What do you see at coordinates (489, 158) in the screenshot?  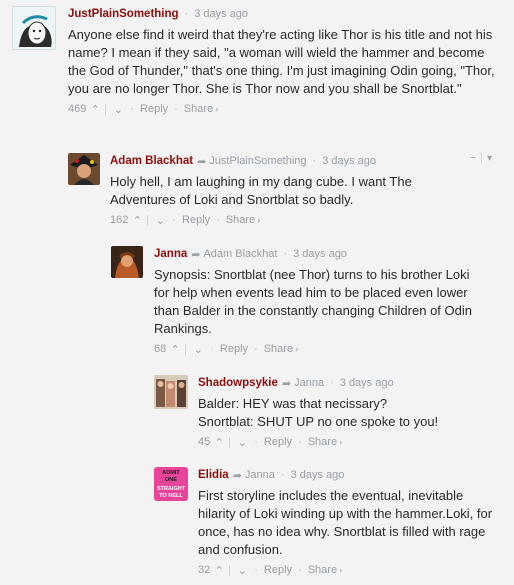 I see `chevron-down-icon: ▾` at bounding box center [489, 158].